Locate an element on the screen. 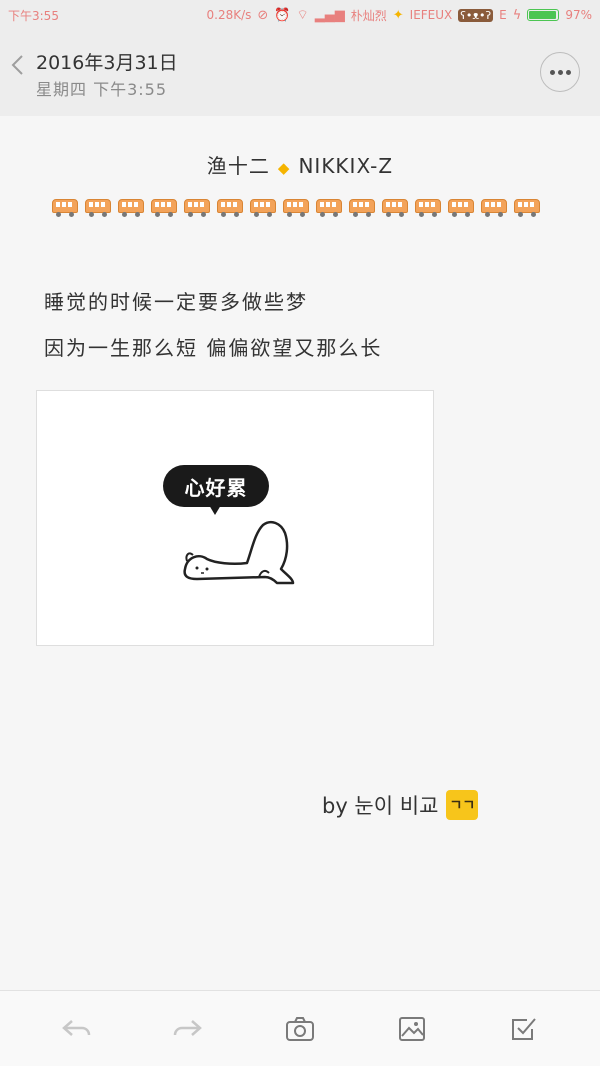  signature: by 눈이 비교 ㄱㄱ is located at coordinates (400, 805).